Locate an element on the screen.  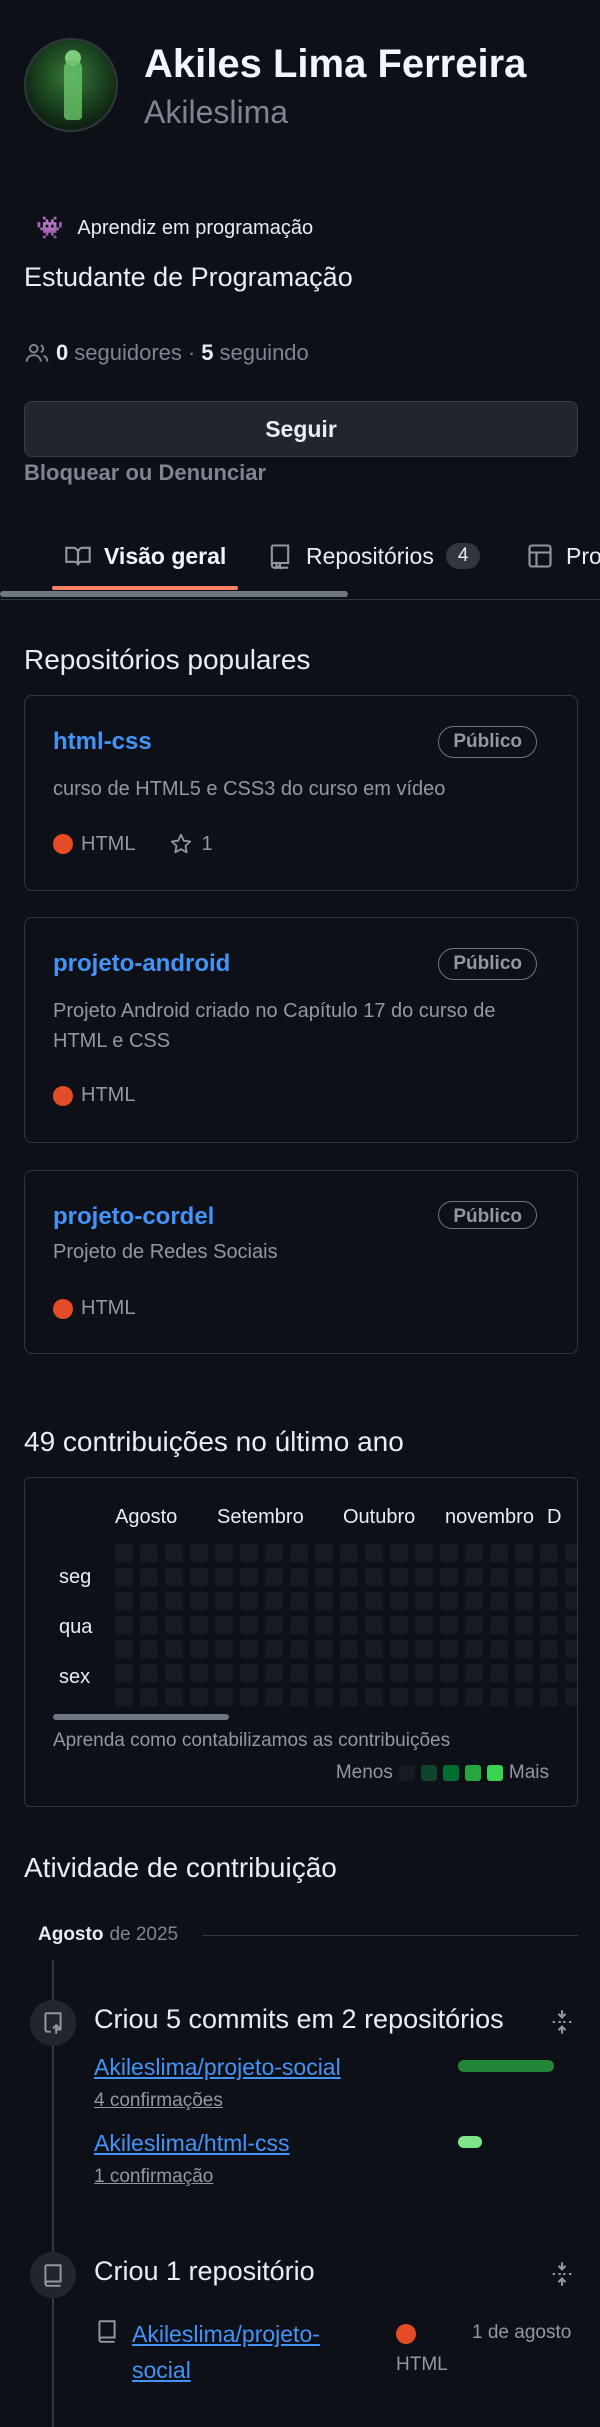
avatar is located at coordinates (71, 85).